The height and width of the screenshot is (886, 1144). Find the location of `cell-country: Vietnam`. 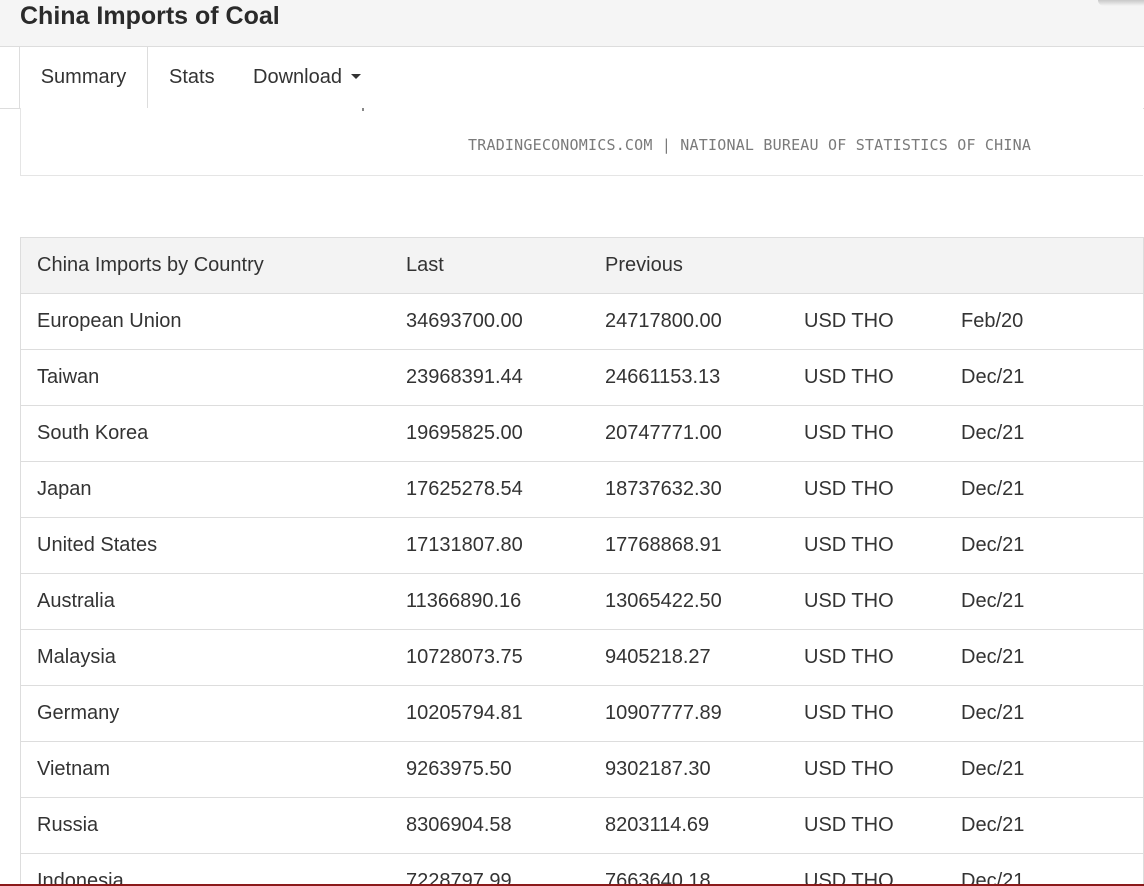

cell-country: Vietnam is located at coordinates (205, 769).